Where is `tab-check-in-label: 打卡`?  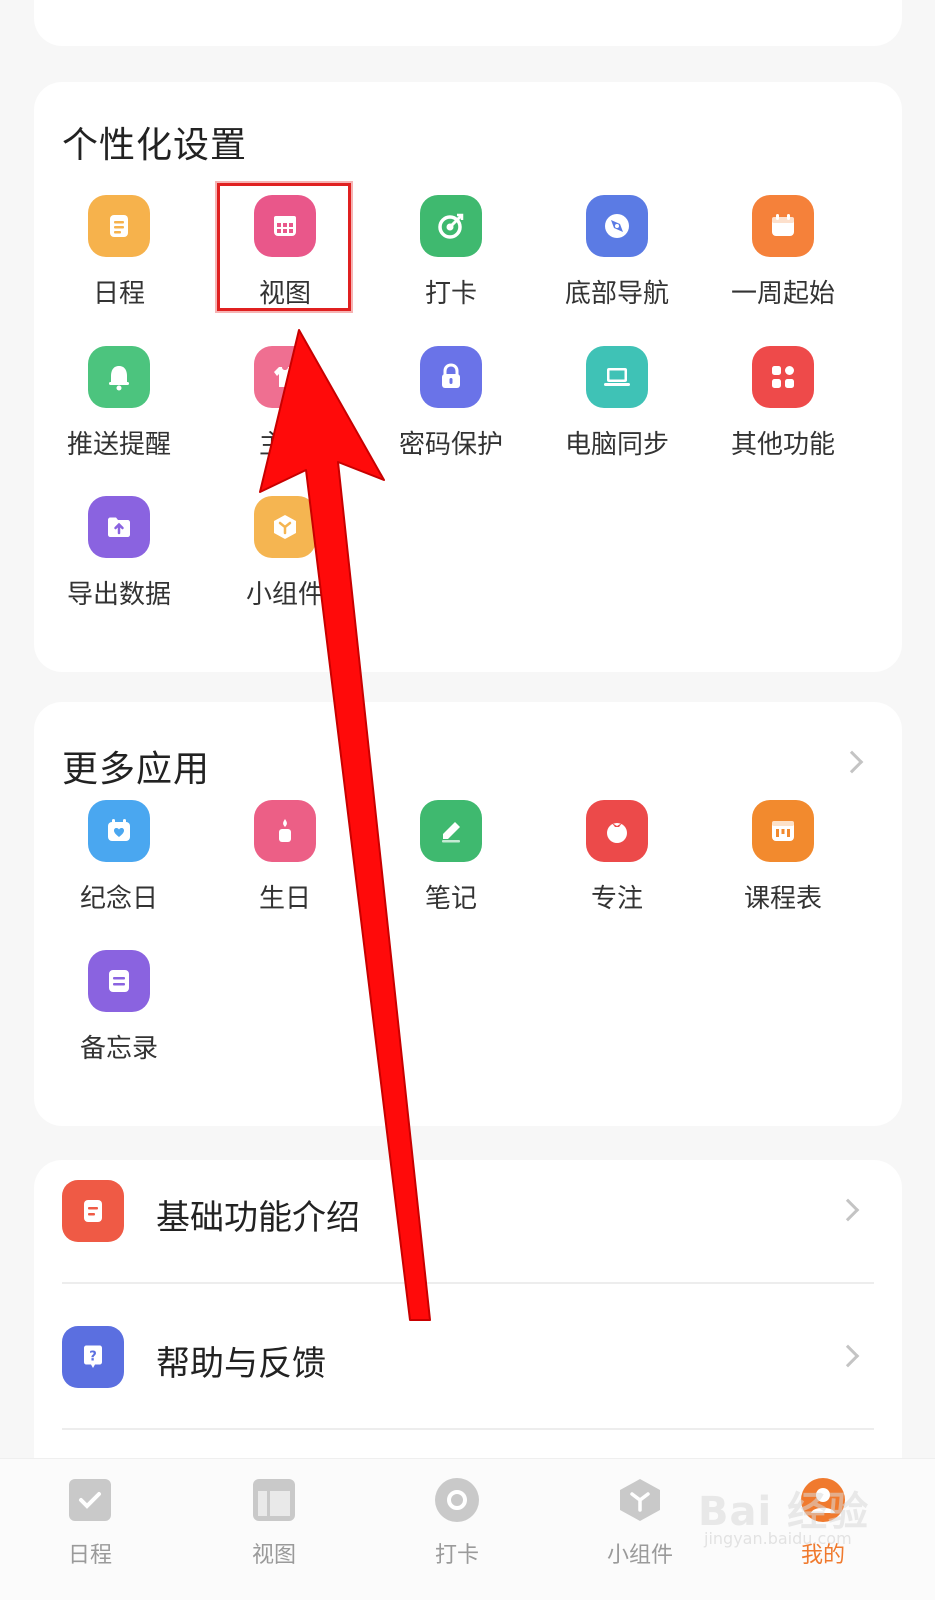
tab-check-in-label: 打卡 is located at coordinates (456, 1555).